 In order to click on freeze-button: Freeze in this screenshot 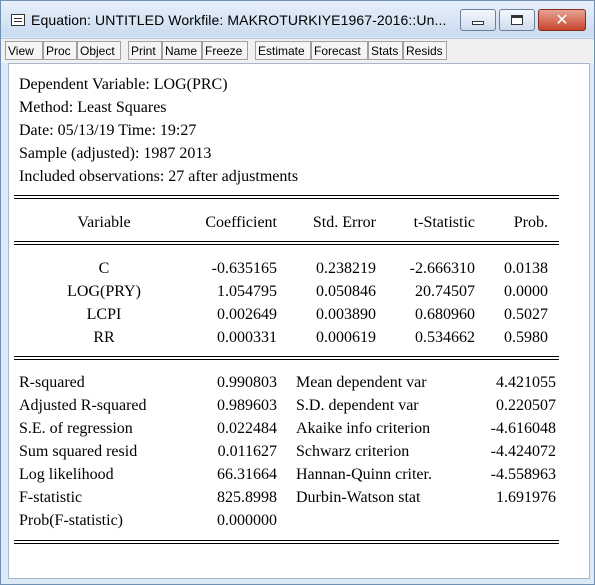, I will do `click(225, 50)`.